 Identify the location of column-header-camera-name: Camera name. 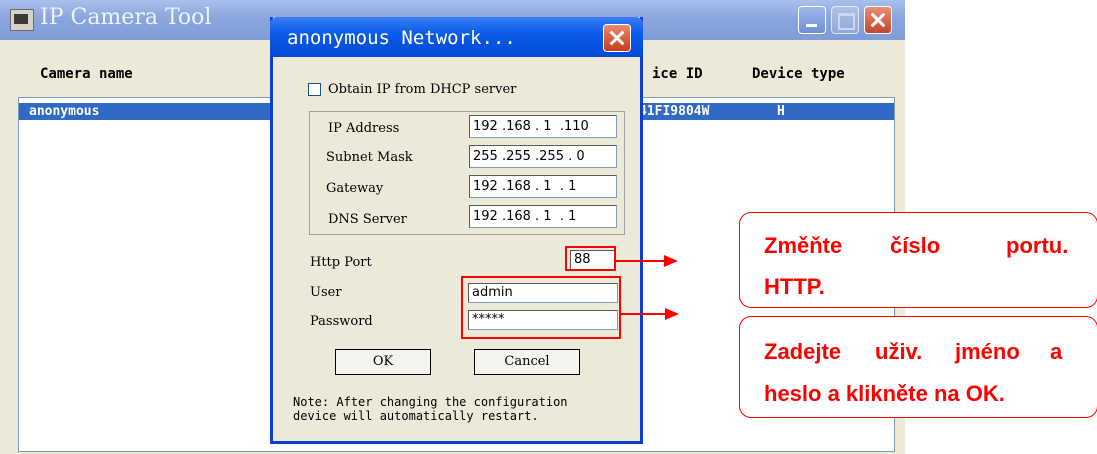
(86, 74).